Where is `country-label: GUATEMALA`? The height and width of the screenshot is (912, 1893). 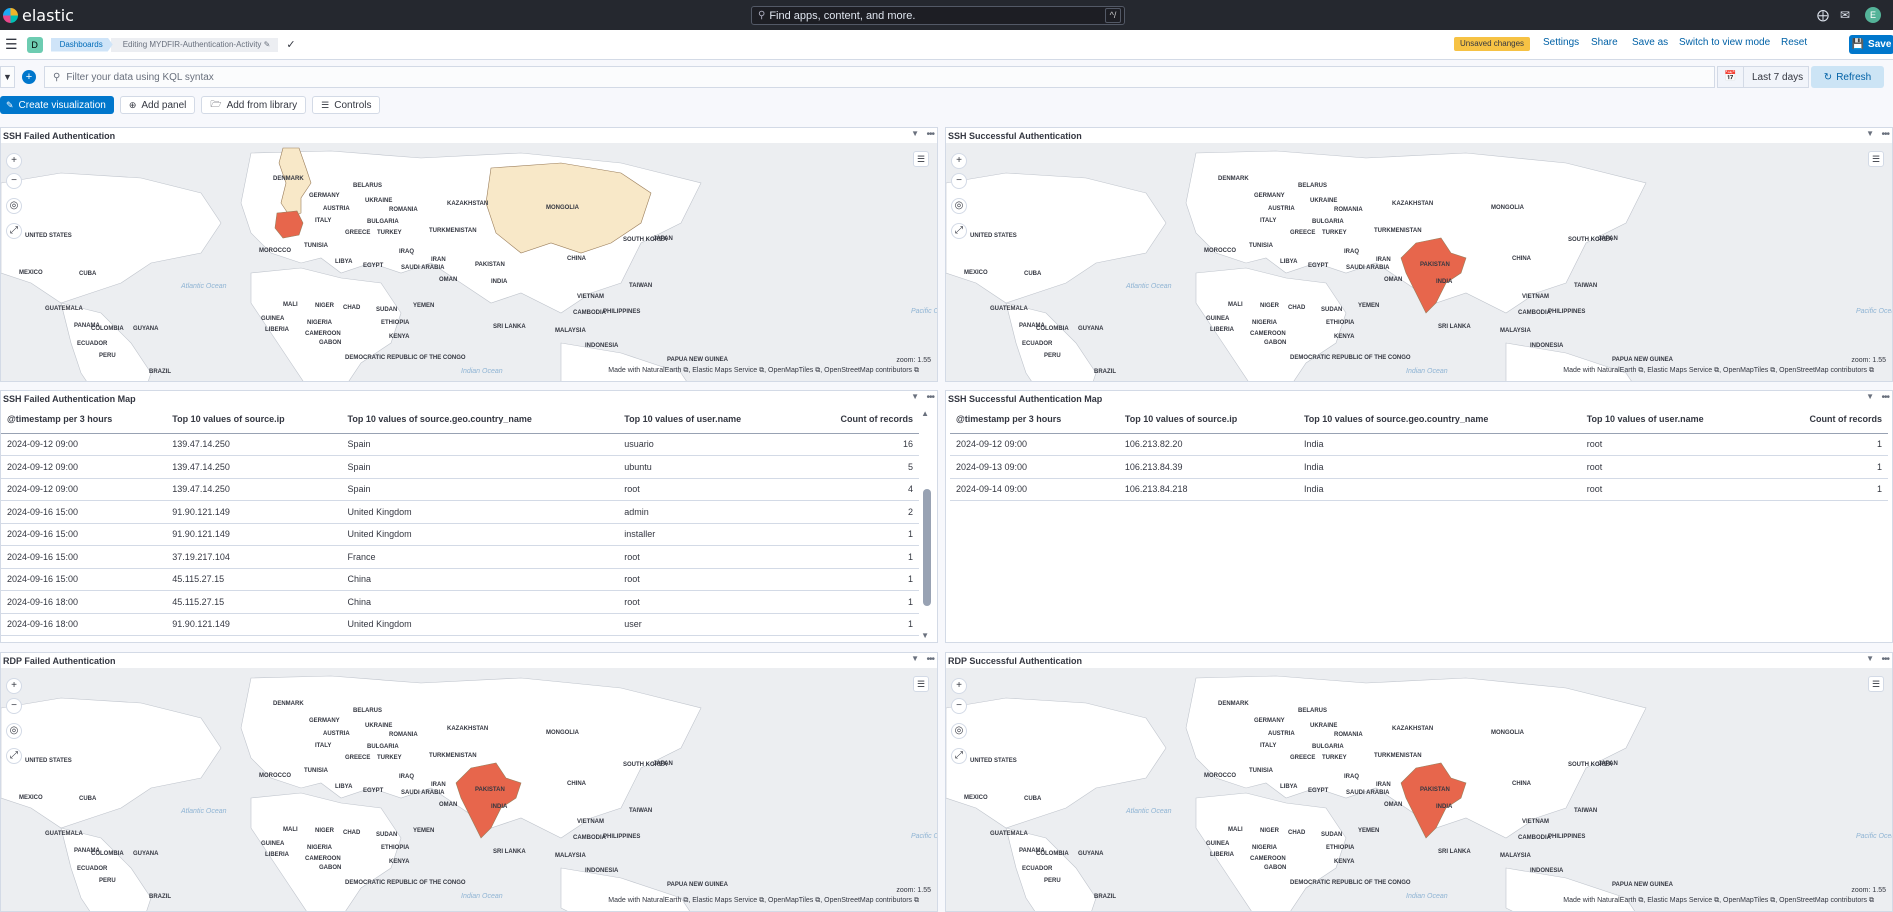
country-label: GUATEMALA is located at coordinates (1009, 309).